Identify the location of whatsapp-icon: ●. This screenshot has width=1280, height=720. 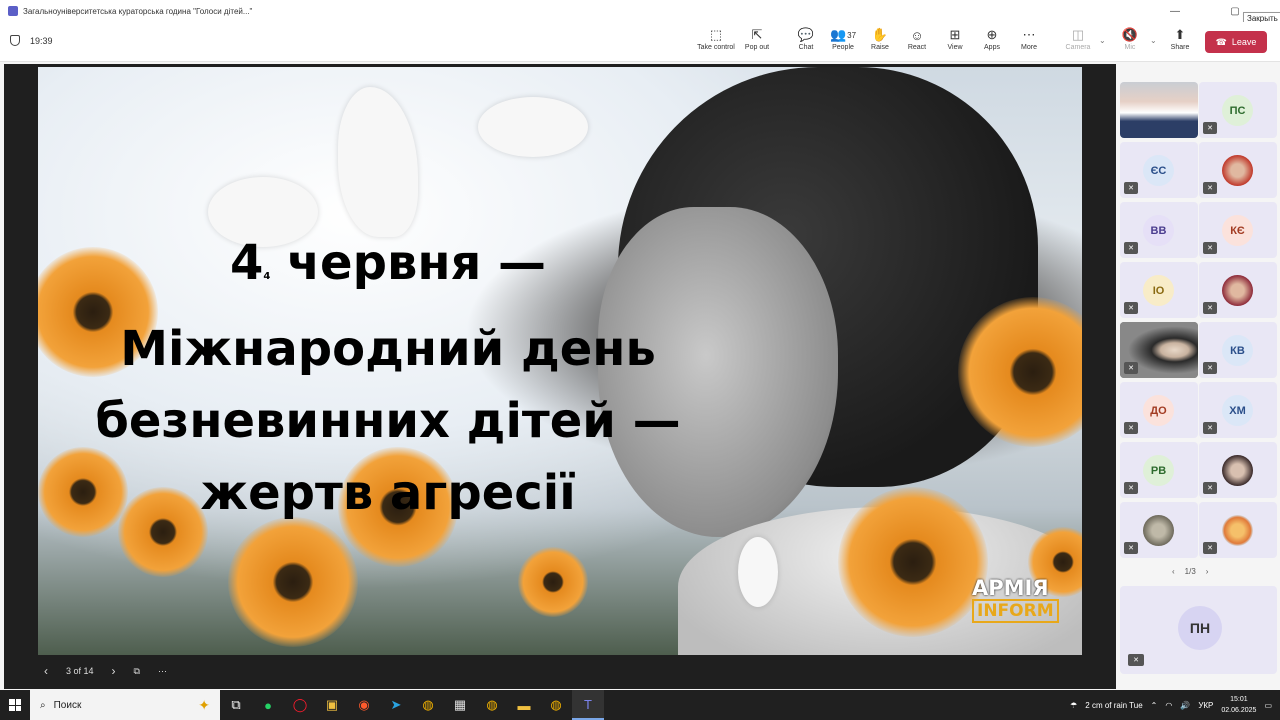
(268, 705).